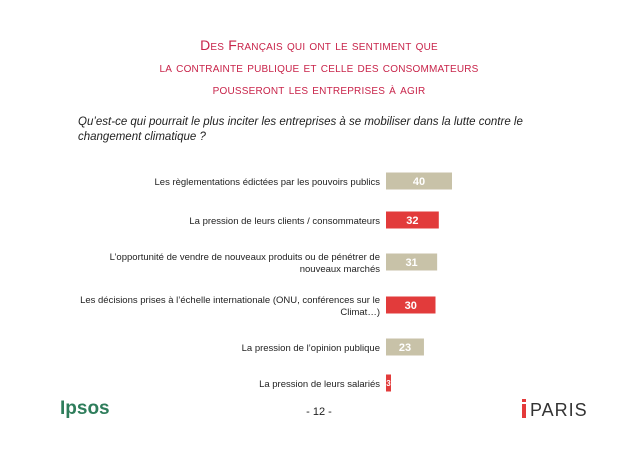  I want to click on category-label-line: La pression de leurs salariés, so click(319, 384).